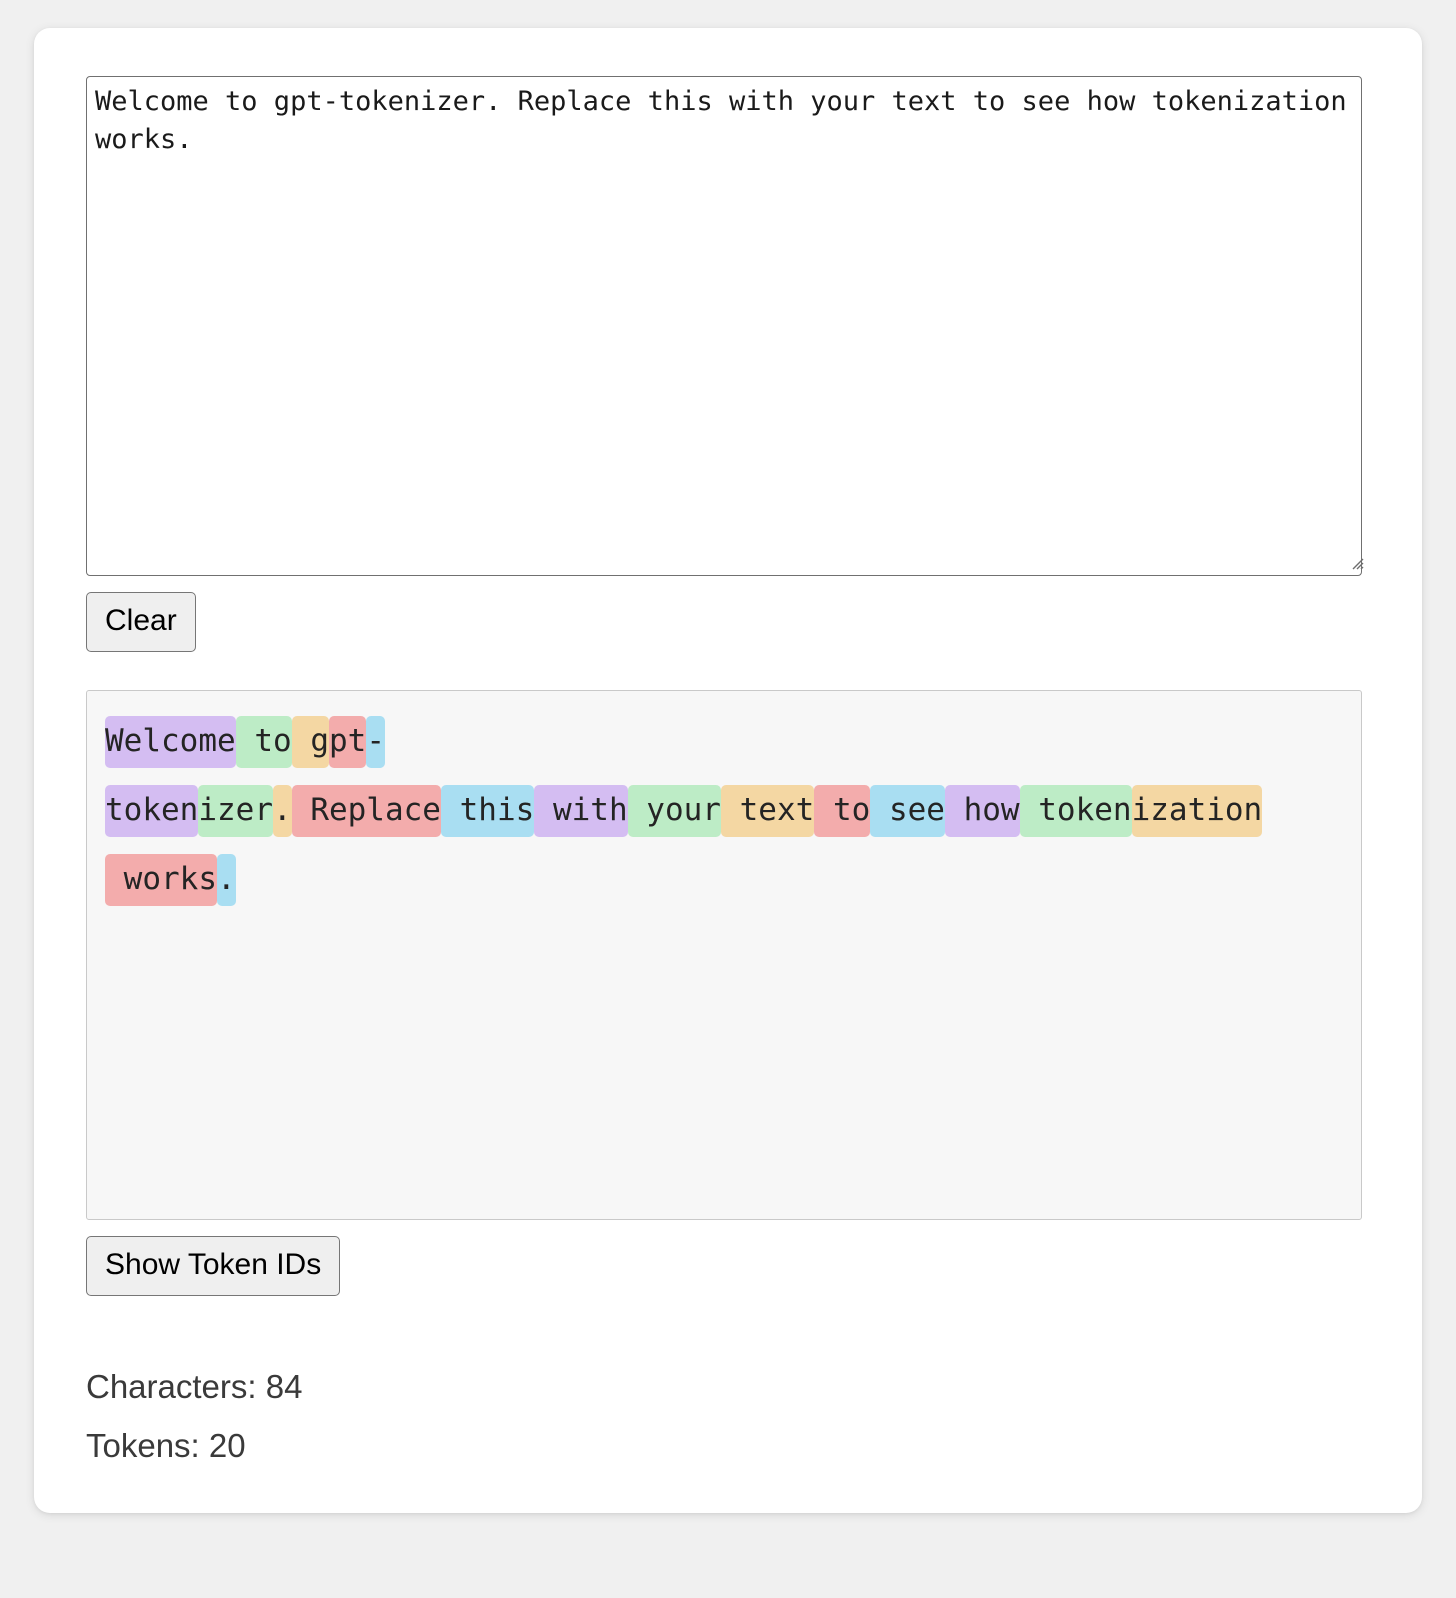  What do you see at coordinates (982, 810) in the screenshot?
I see `token-chip: how` at bounding box center [982, 810].